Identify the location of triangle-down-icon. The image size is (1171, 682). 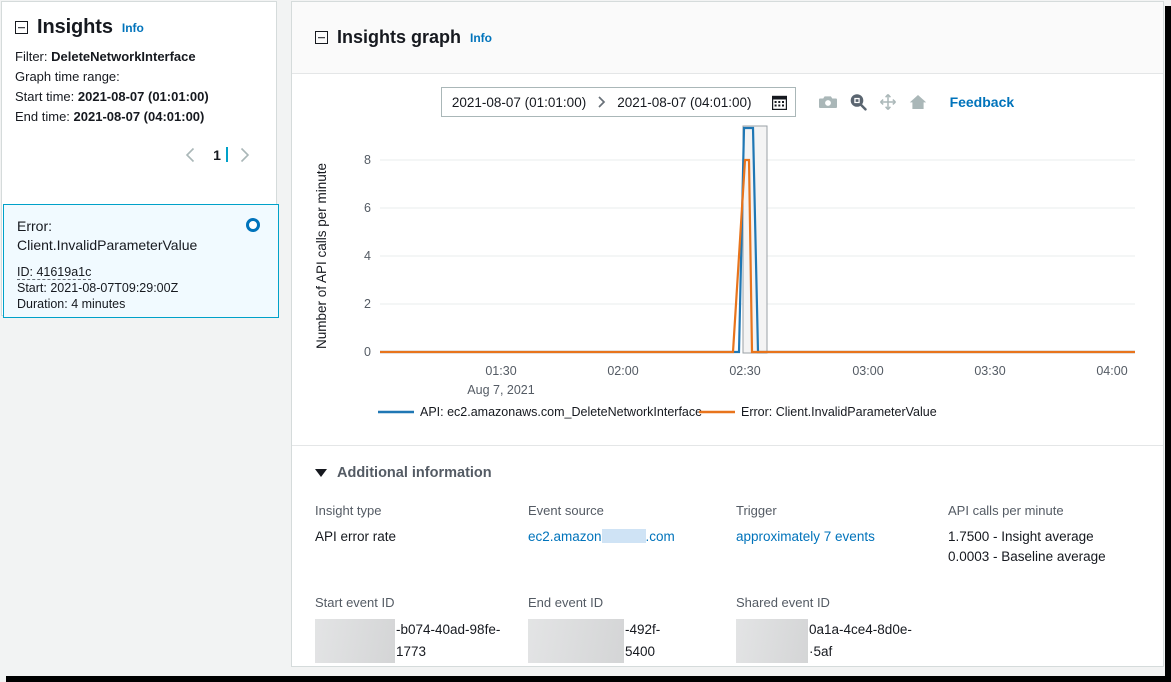
(321, 473).